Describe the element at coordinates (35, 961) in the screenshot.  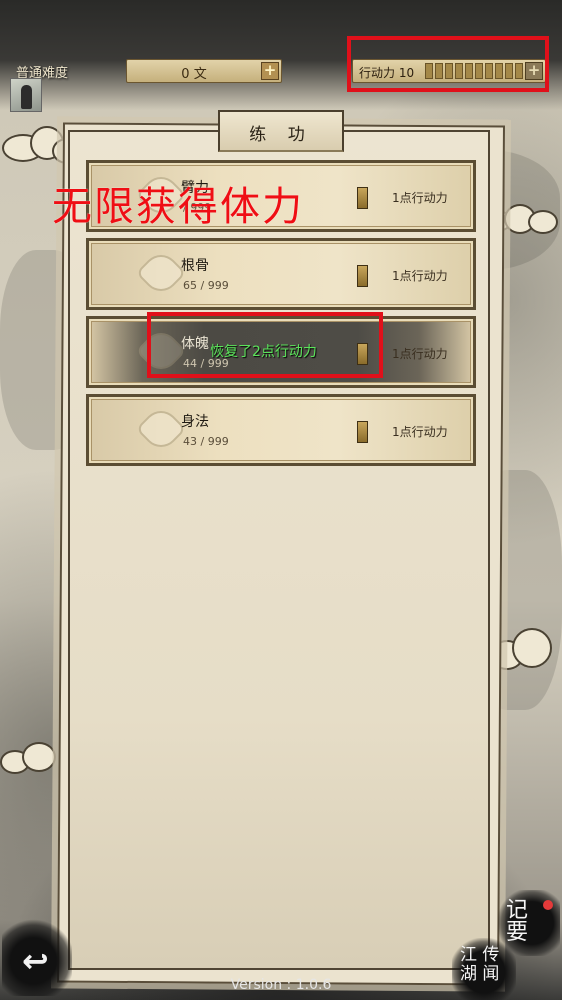
I see `back-arrow-icon: ↩` at that location.